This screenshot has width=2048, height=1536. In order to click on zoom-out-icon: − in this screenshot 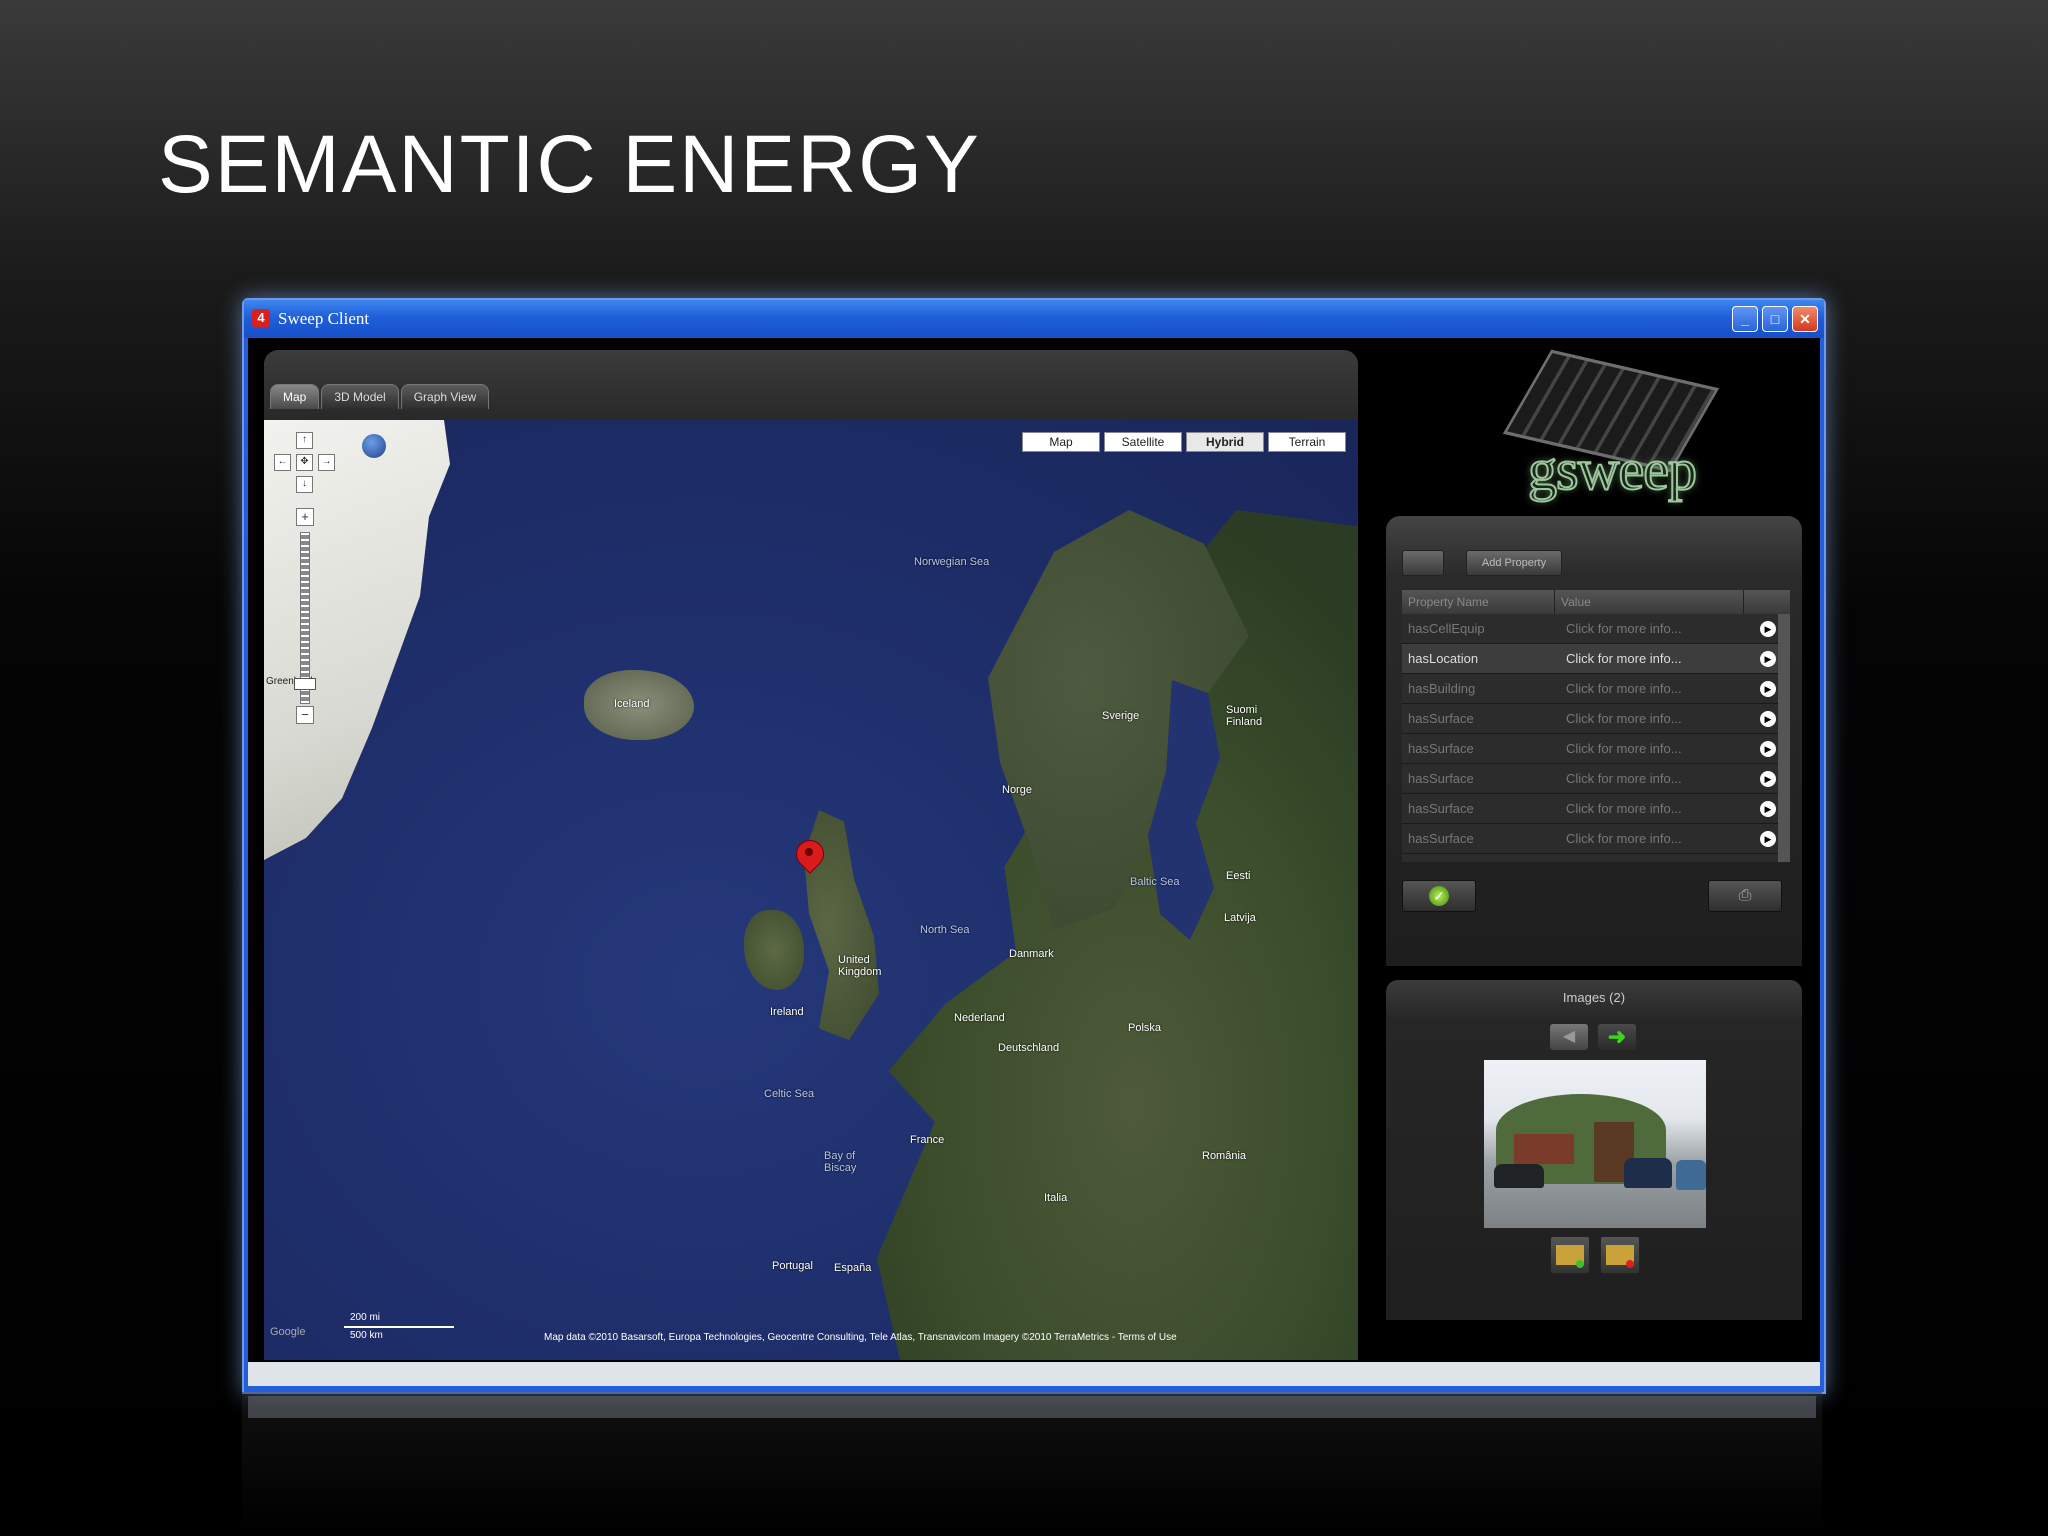, I will do `click(305, 715)`.